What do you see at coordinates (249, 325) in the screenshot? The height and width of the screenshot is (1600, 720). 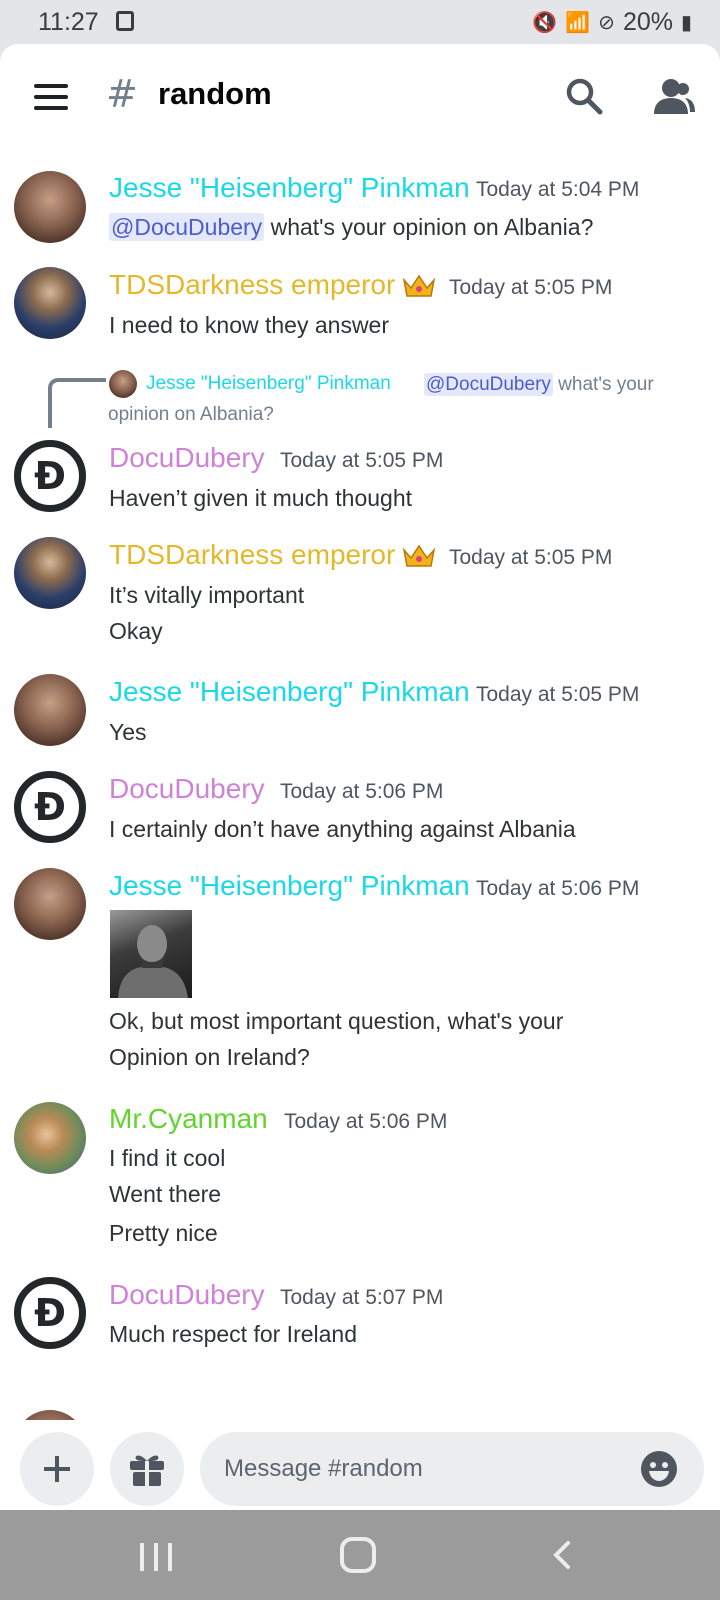 I see `message-content: I need to know they answer` at bounding box center [249, 325].